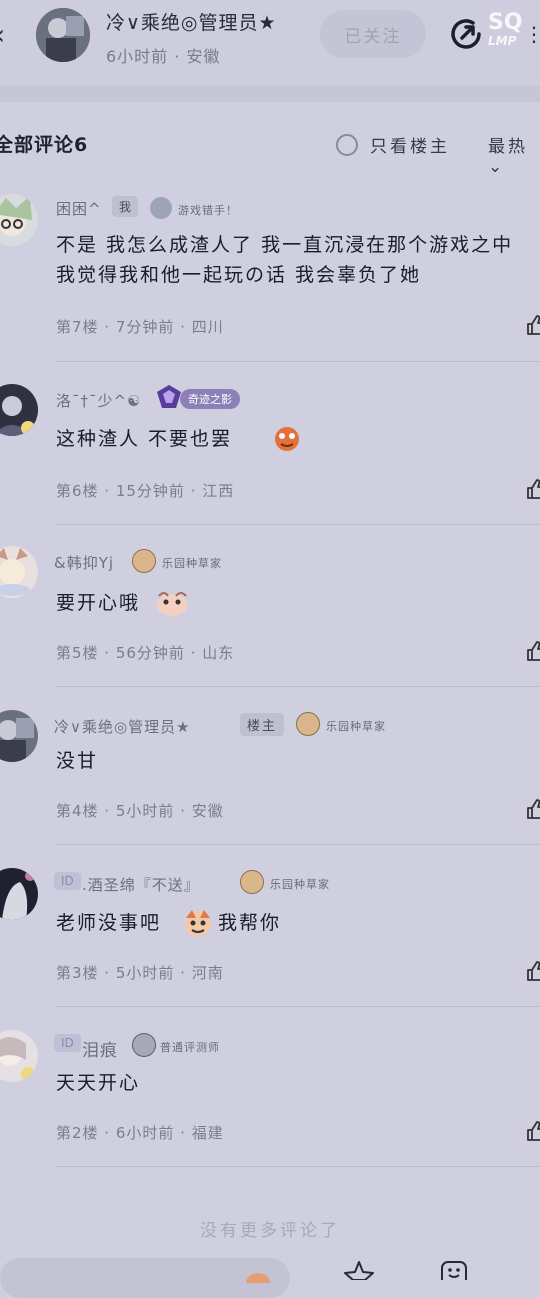 The height and width of the screenshot is (1298, 540). Describe the element at coordinates (44, 145) in the screenshot. I see `comments-title: 全部评论6` at that location.